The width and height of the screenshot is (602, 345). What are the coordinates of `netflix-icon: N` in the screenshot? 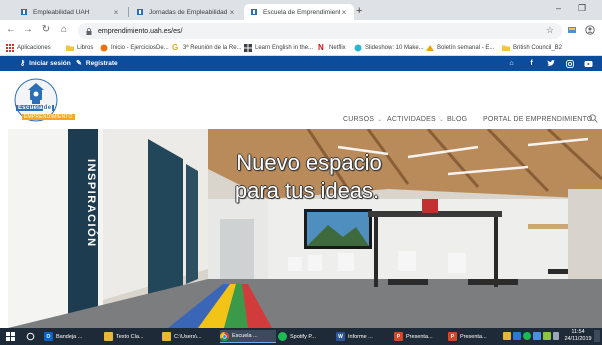 It's located at (321, 47).